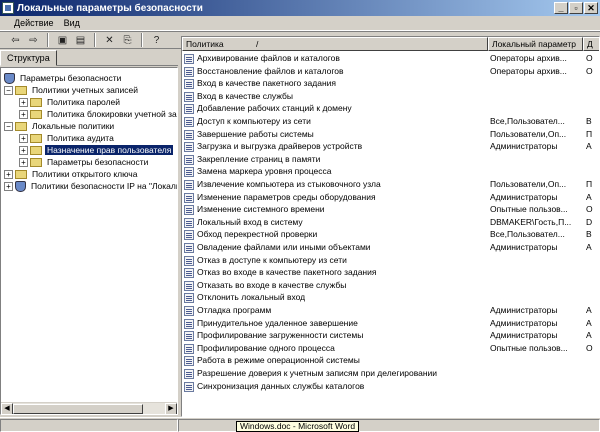  What do you see at coordinates (259, 158) in the screenshot?
I see `policy-name: Закрепление страниц в памяти` at bounding box center [259, 158].